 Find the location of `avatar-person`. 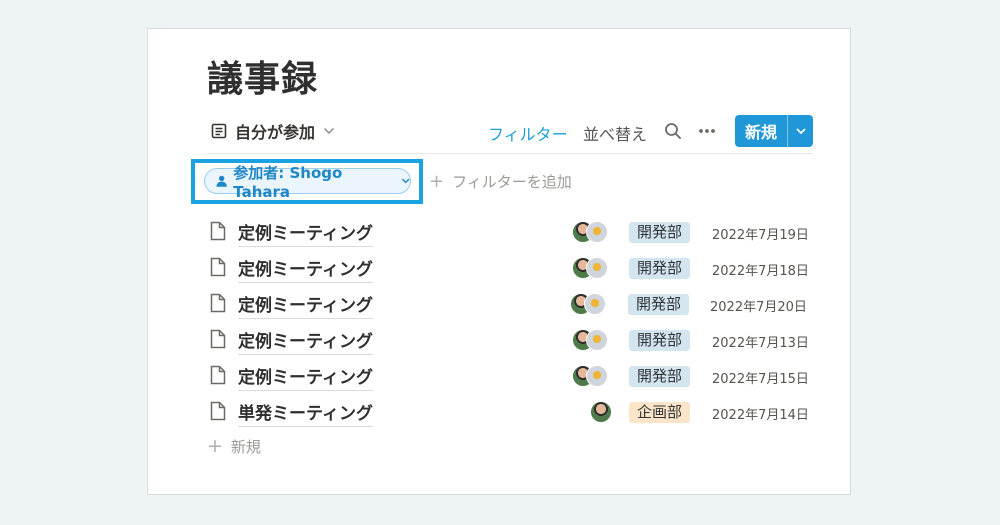

avatar-person is located at coordinates (601, 412).